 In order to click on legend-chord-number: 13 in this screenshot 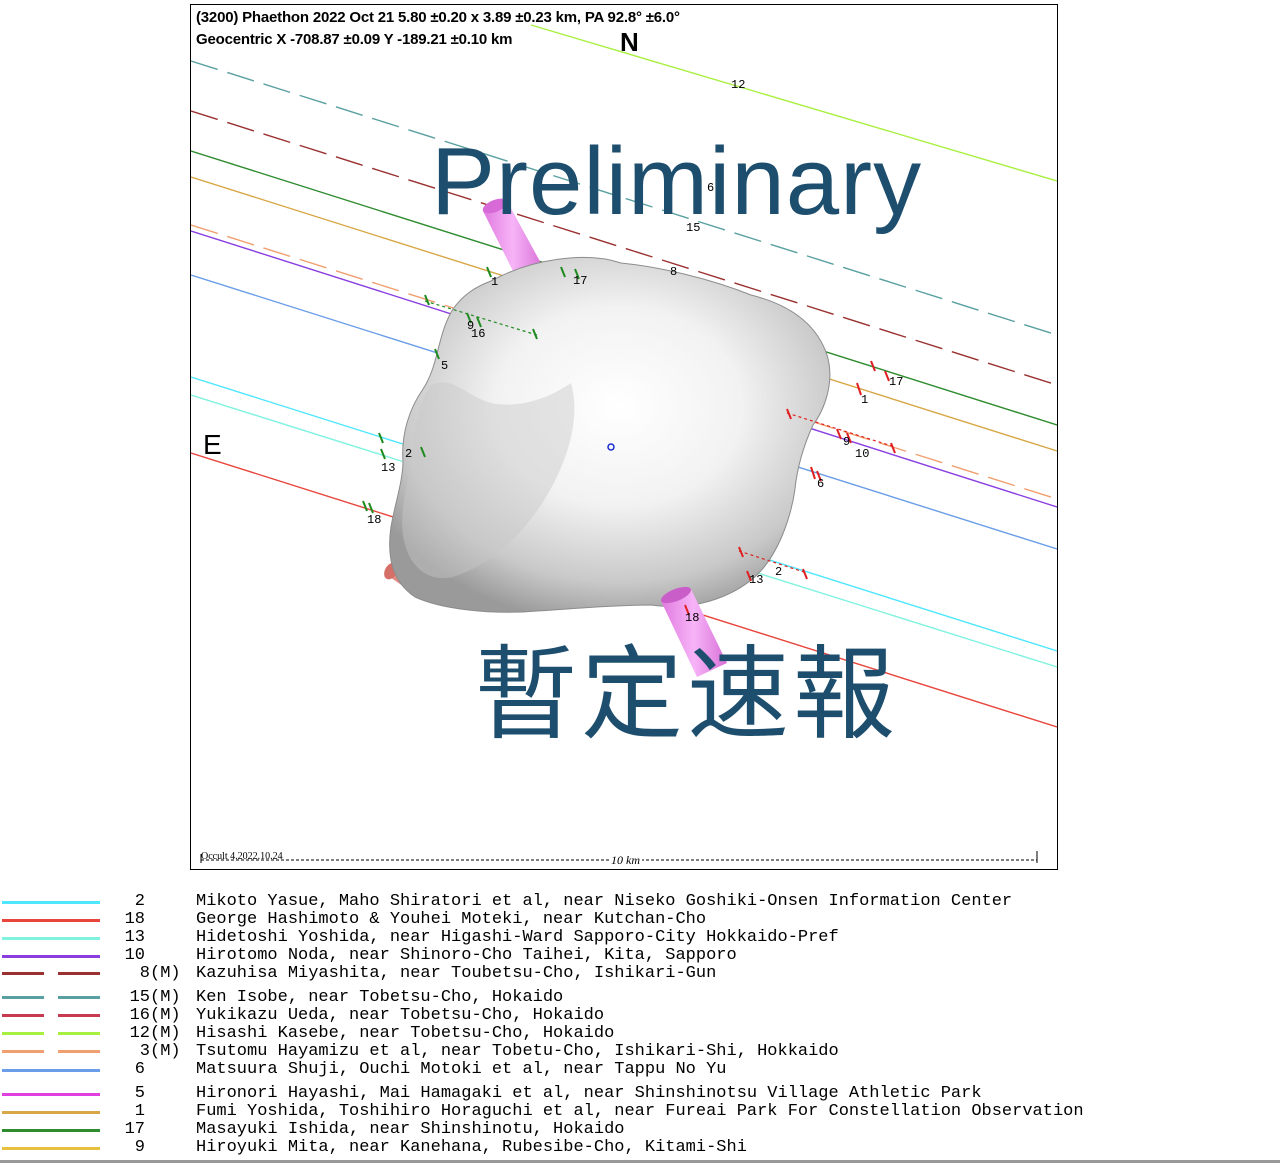, I will do `click(134, 937)`.